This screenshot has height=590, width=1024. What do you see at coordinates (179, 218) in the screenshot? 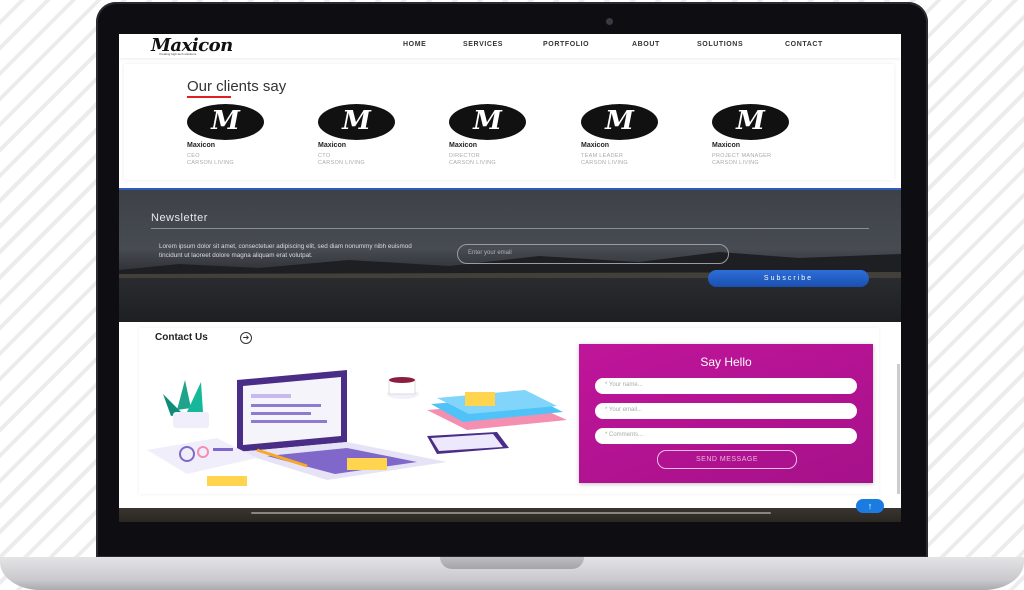
I see `newsletter-title: Newsletter` at bounding box center [179, 218].